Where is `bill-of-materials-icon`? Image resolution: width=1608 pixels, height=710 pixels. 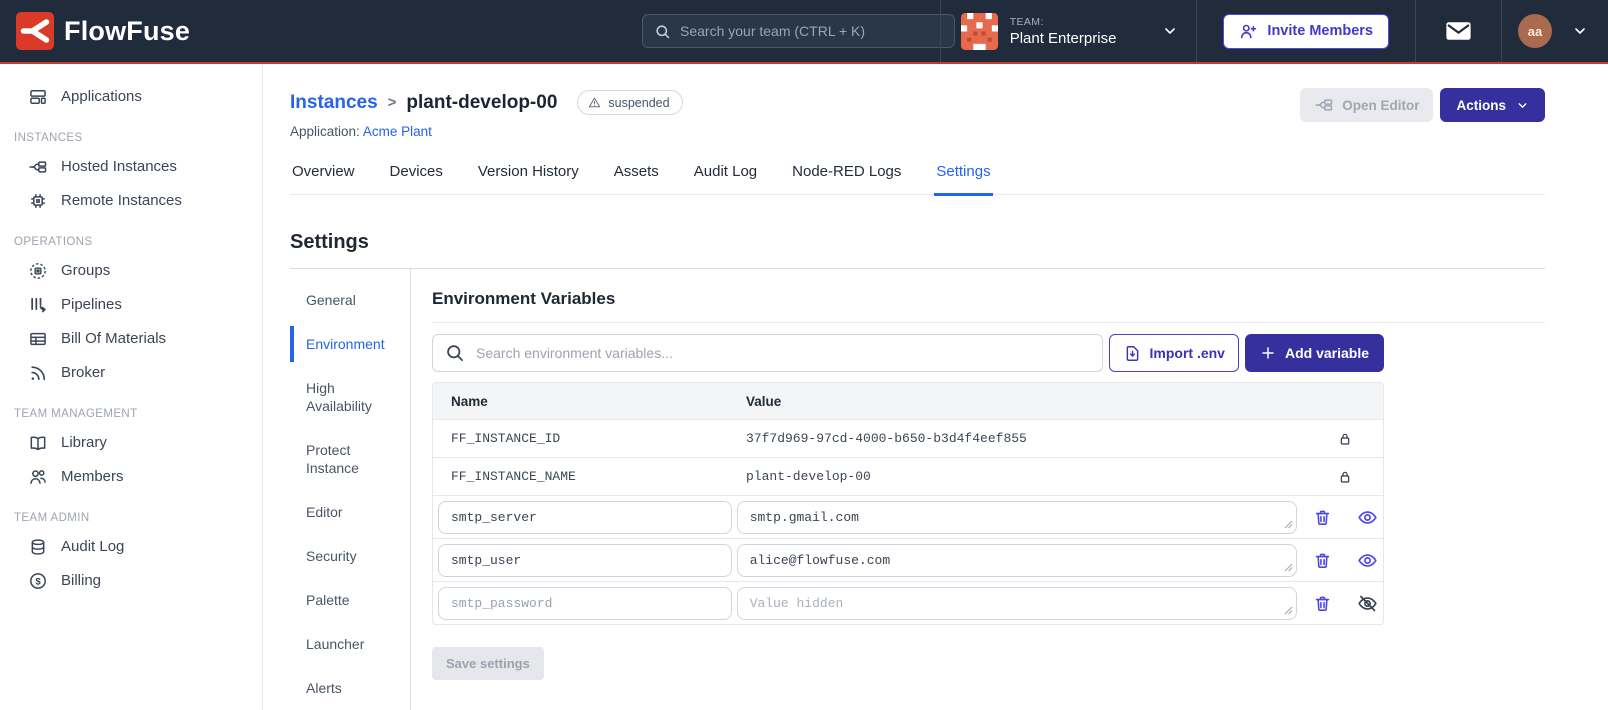
bill-of-materials-icon is located at coordinates (38, 339).